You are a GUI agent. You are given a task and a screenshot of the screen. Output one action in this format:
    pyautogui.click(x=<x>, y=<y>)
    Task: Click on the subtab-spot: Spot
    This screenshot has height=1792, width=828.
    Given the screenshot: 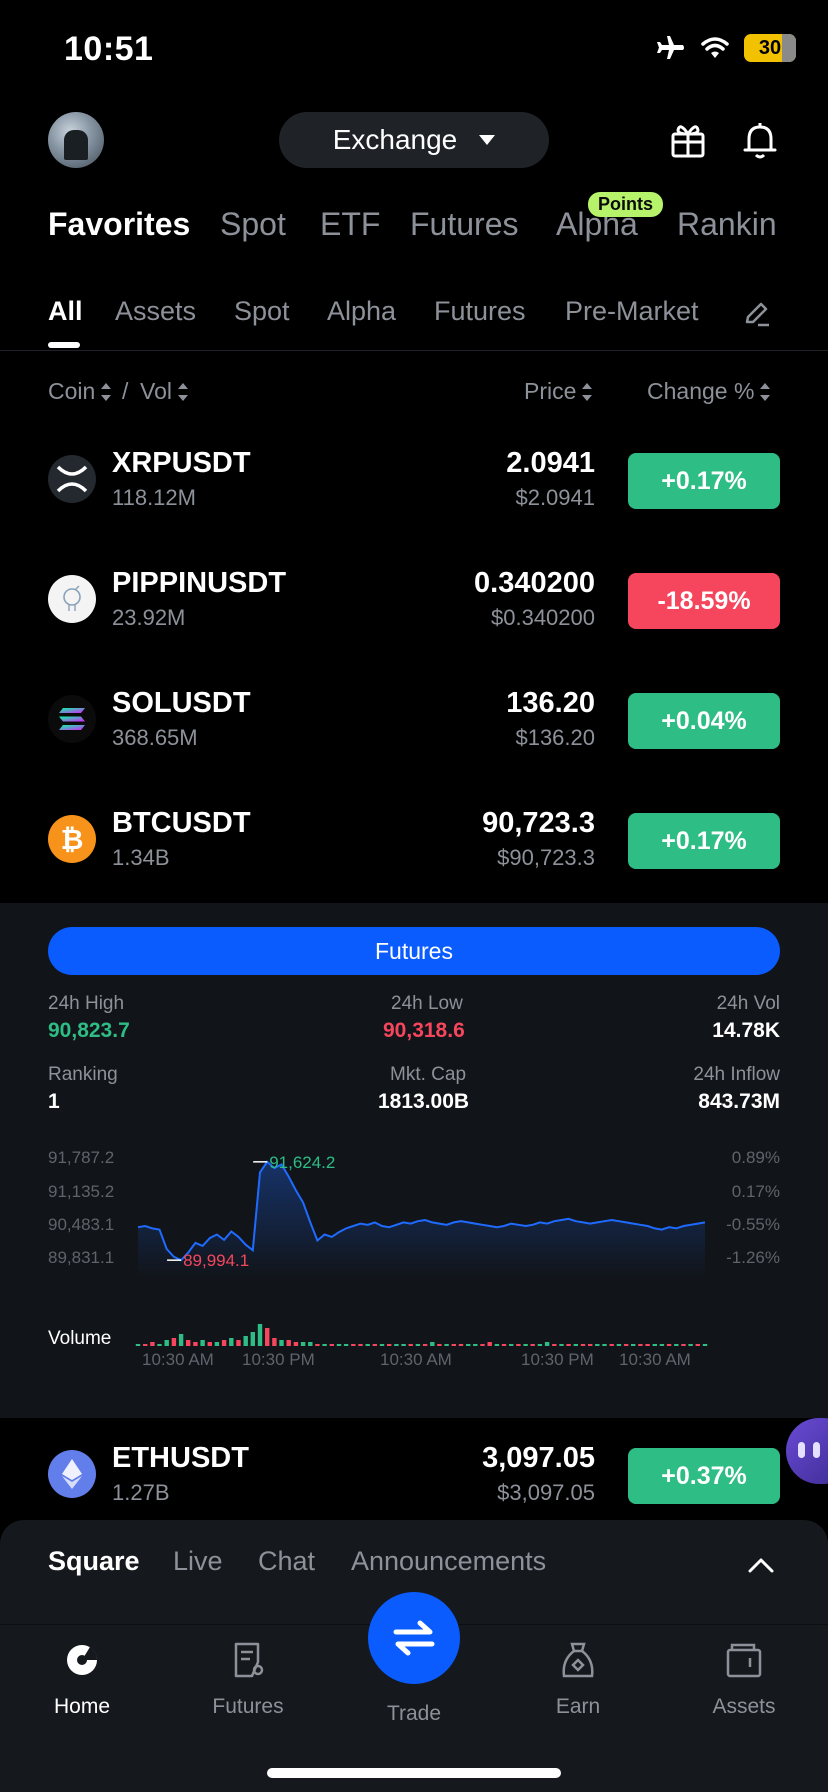 What is the action you would take?
    pyautogui.click(x=262, y=311)
    